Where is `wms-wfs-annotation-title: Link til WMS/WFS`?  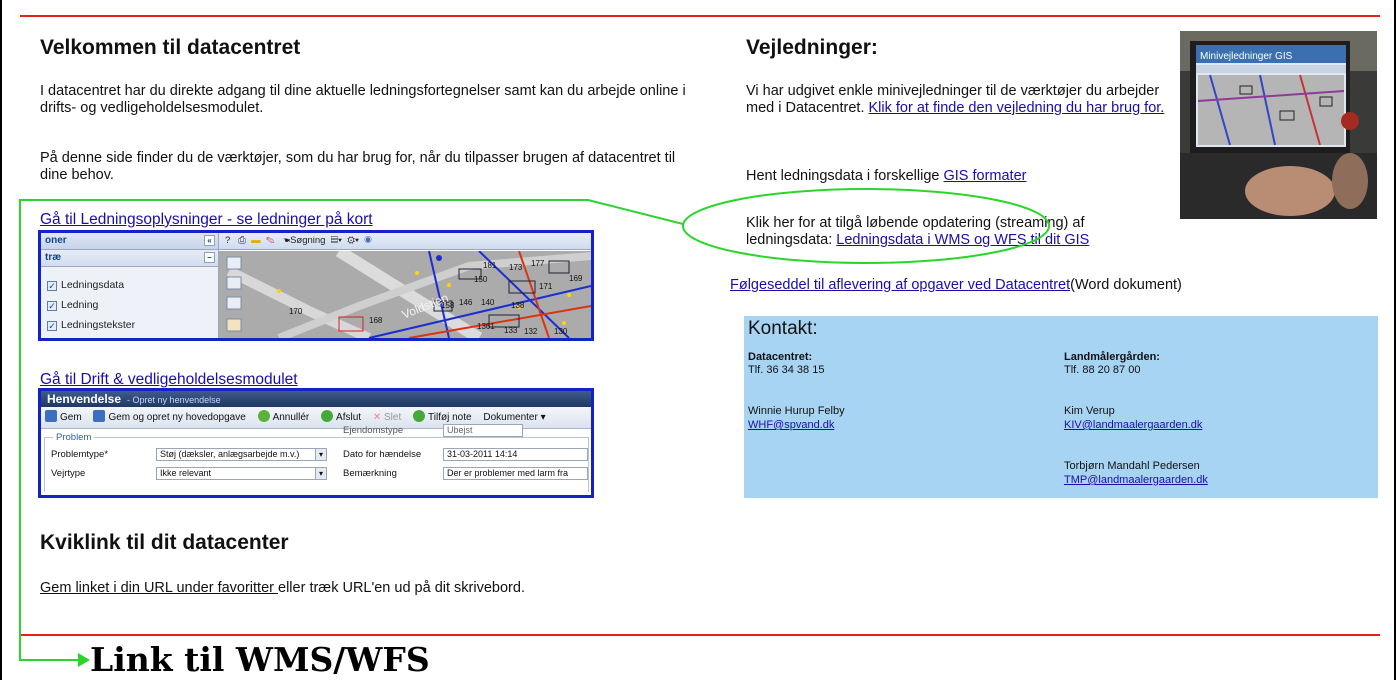
wms-wfs-annotation-title: Link til WMS/WFS is located at coordinates (260, 659).